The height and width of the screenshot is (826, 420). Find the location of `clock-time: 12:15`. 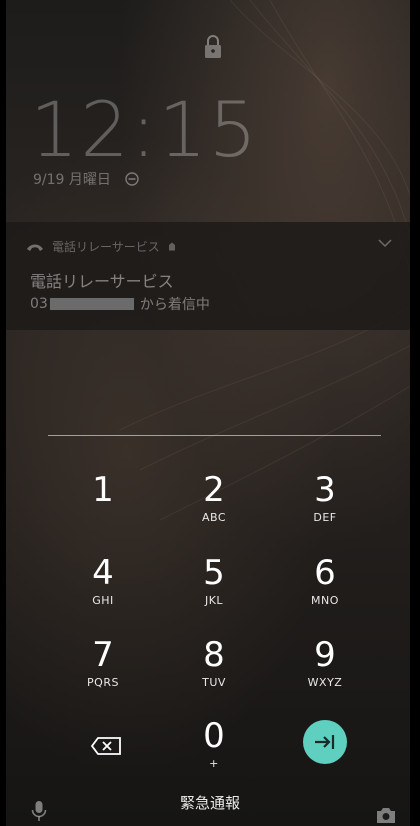

clock-time: 12:15 is located at coordinates (145, 129).